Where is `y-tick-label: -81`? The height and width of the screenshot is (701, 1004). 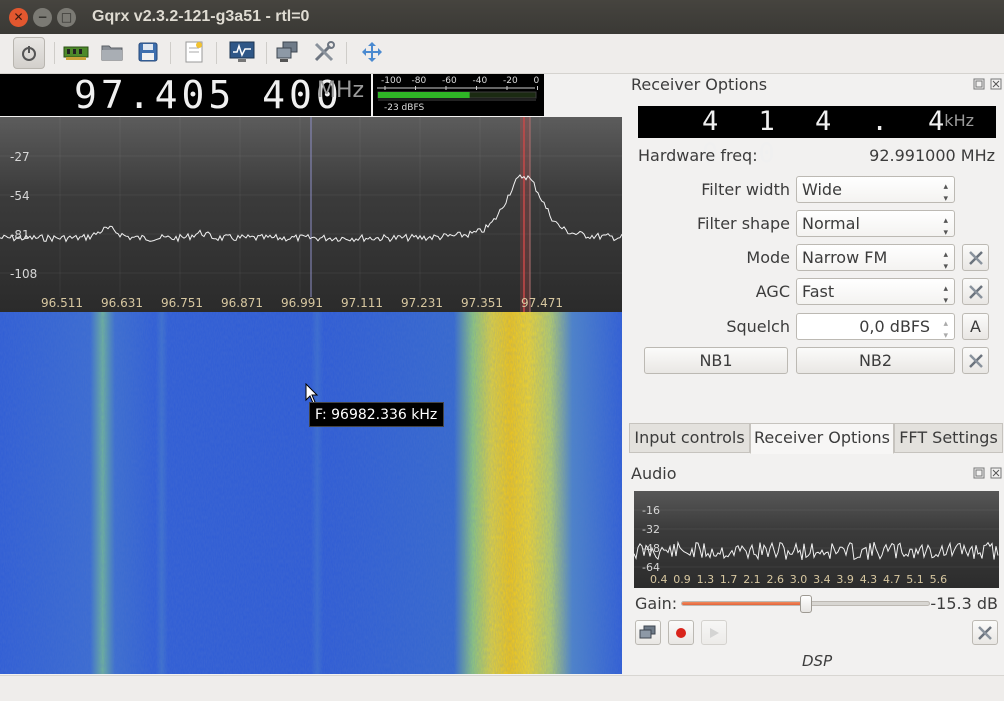 y-tick-label: -81 is located at coordinates (20, 235).